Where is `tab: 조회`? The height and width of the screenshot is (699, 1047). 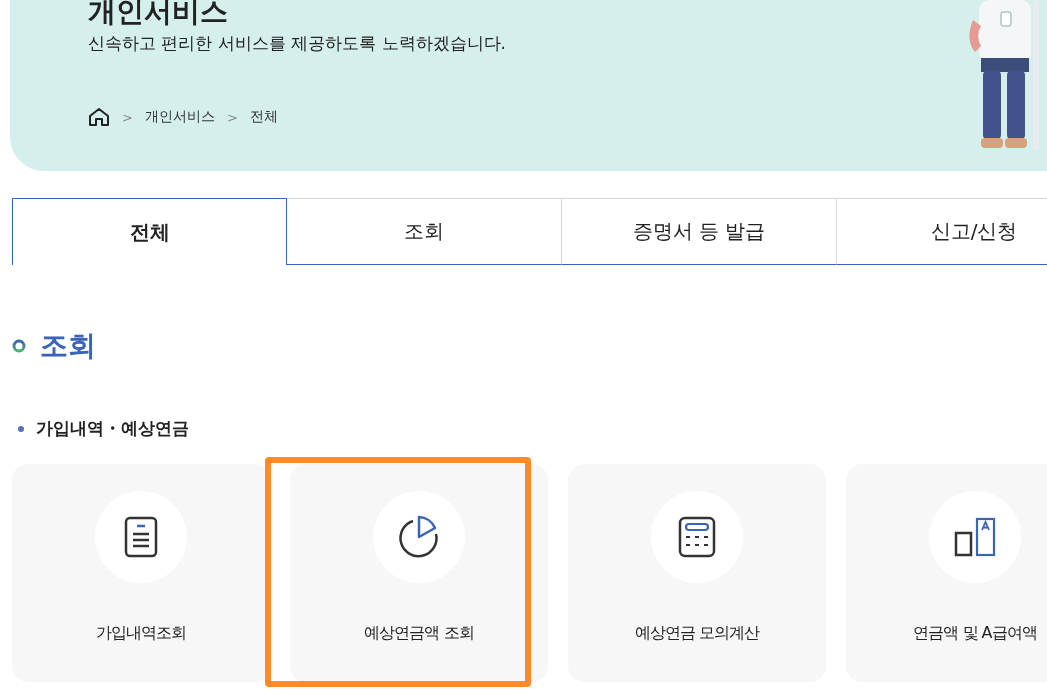
tab: 조회 is located at coordinates (424, 231).